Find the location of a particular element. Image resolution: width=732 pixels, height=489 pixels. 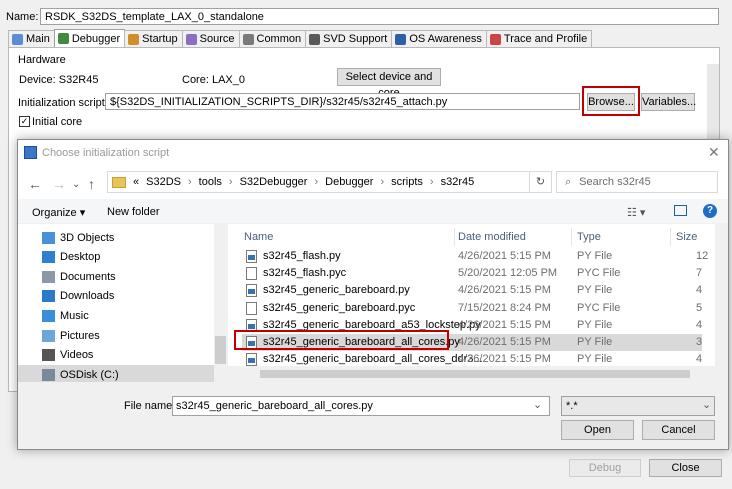

hscroll-thumb is located at coordinates (475, 374).